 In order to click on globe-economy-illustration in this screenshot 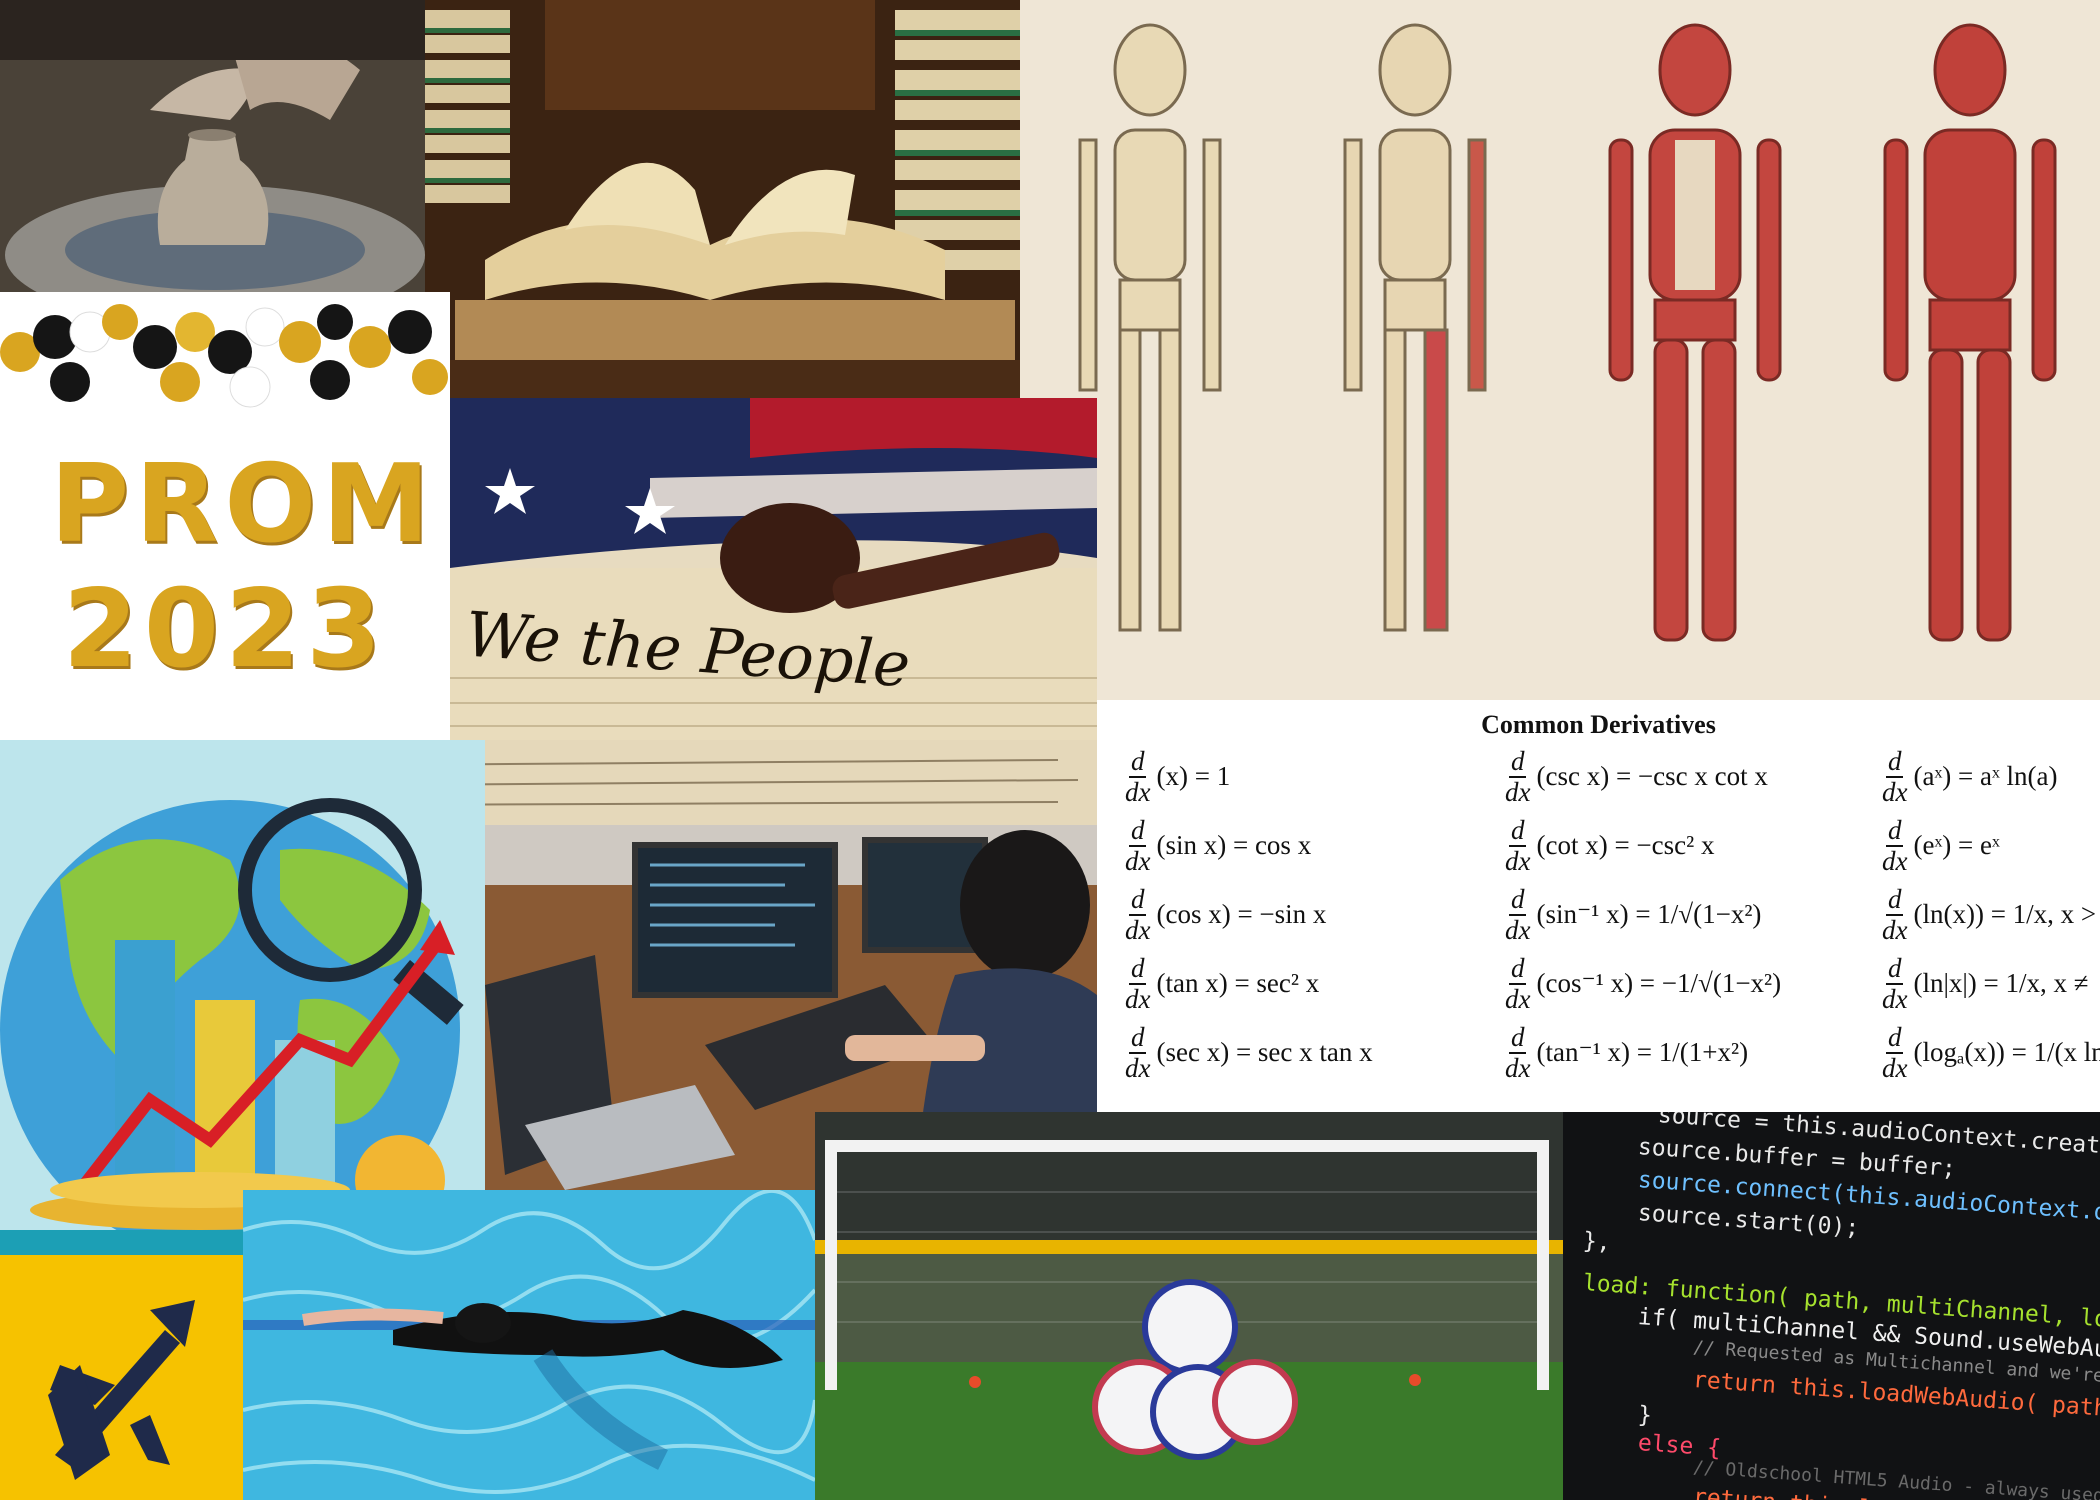, I will do `click(242, 997)`.